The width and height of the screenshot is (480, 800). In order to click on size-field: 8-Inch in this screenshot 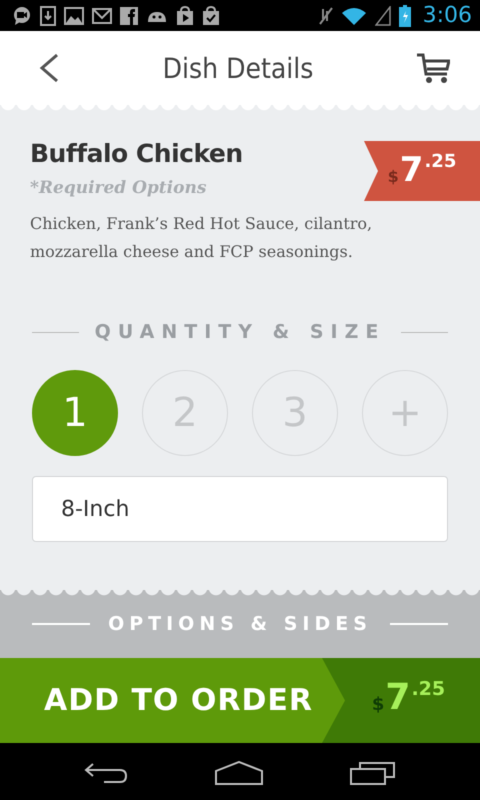, I will do `click(240, 509)`.